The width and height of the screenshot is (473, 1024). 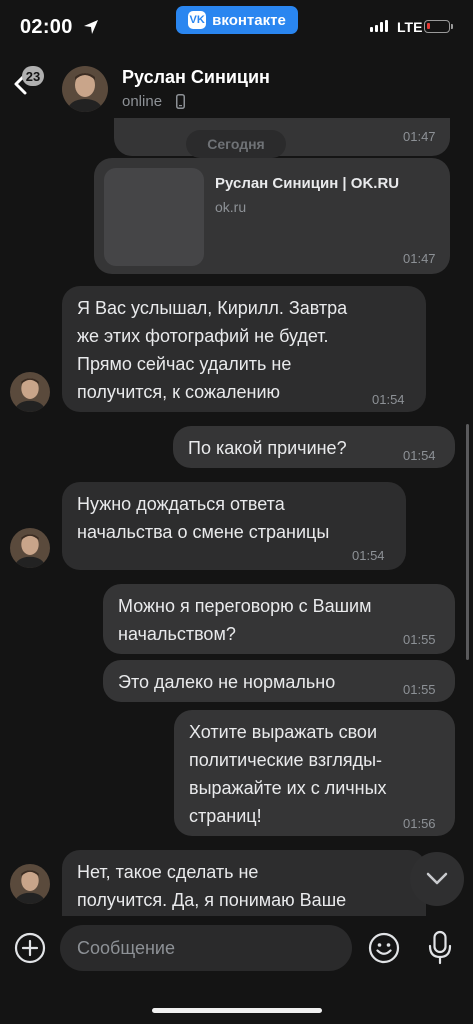 I want to click on message-text: По какой причине?, so click(x=267, y=448).